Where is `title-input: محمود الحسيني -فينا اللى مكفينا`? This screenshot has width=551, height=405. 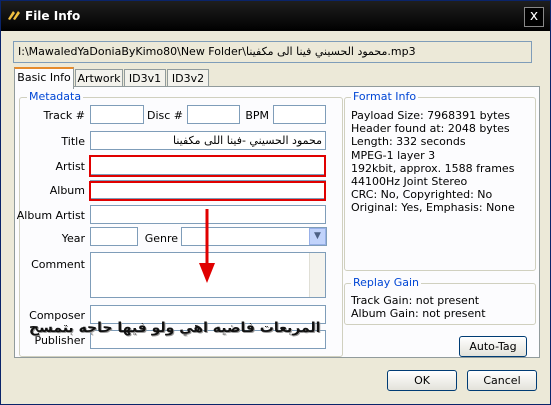
title-input: محمود الحسيني -فينا اللى مكفينا is located at coordinates (208, 140).